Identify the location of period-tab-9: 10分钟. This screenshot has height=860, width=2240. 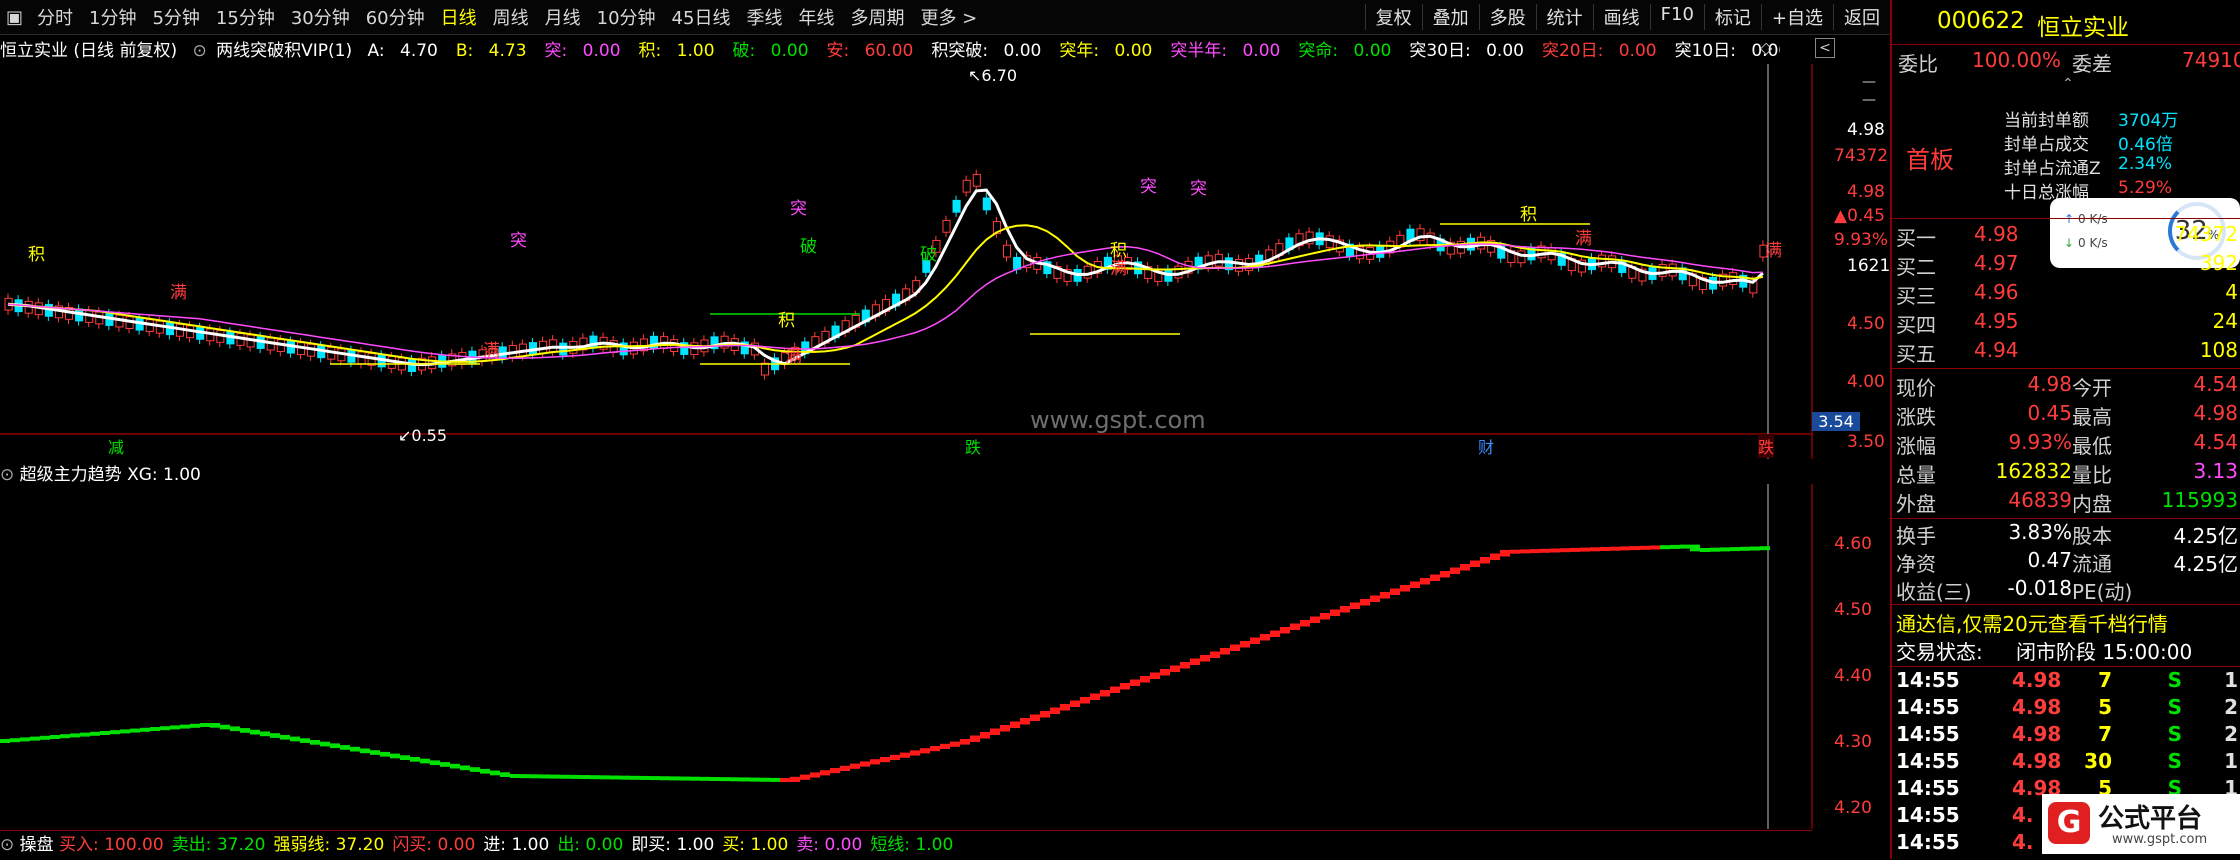
(626, 17).